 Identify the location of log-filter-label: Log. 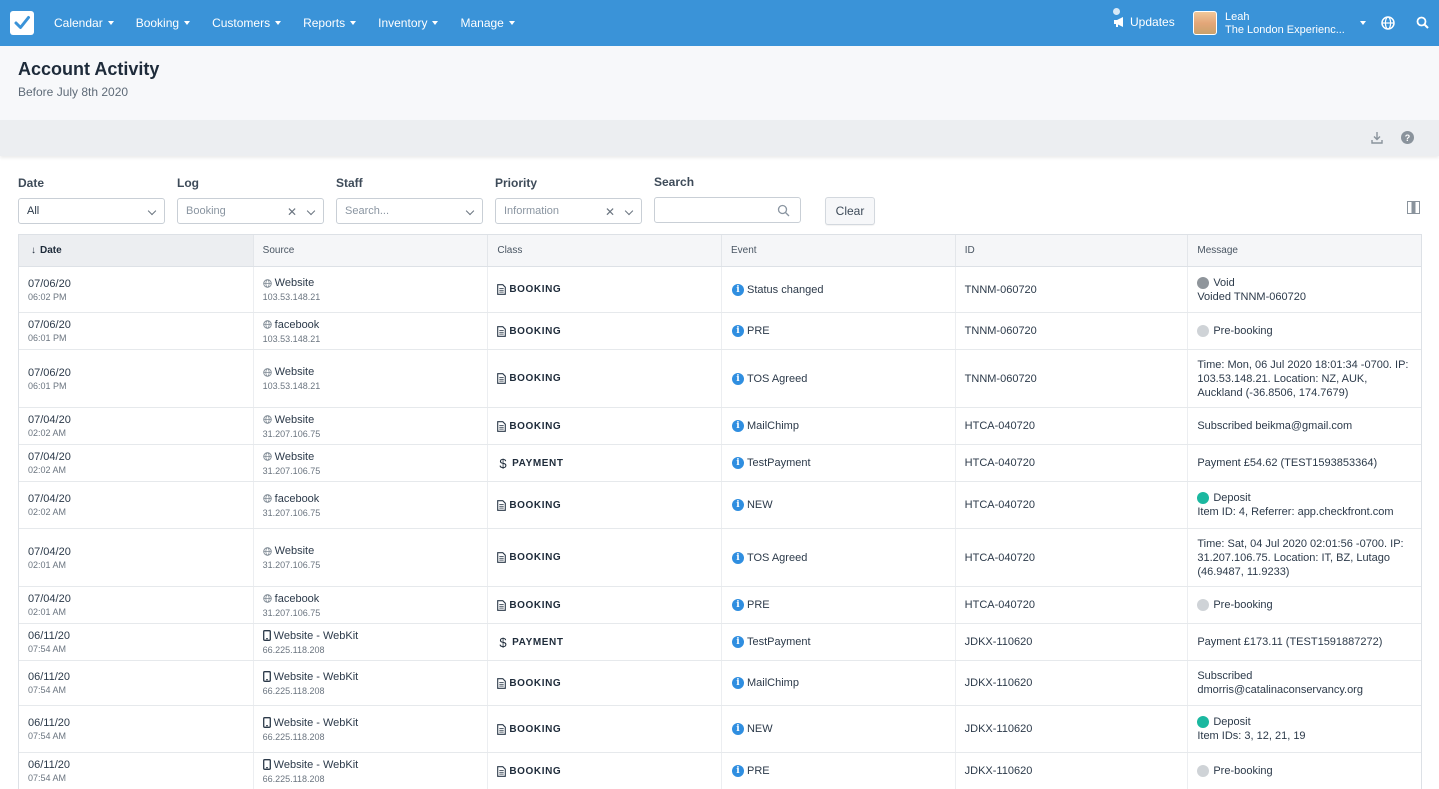
(188, 183).